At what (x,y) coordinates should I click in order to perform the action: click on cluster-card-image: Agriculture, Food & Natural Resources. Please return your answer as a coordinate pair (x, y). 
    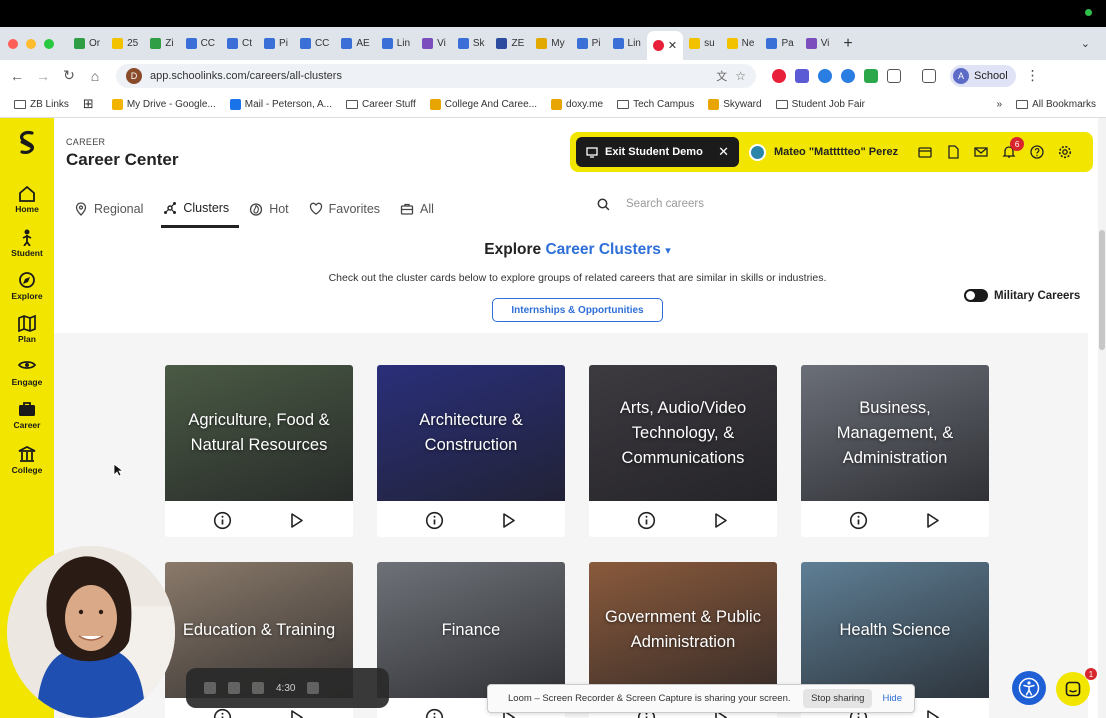
    Looking at the image, I should click on (259, 433).